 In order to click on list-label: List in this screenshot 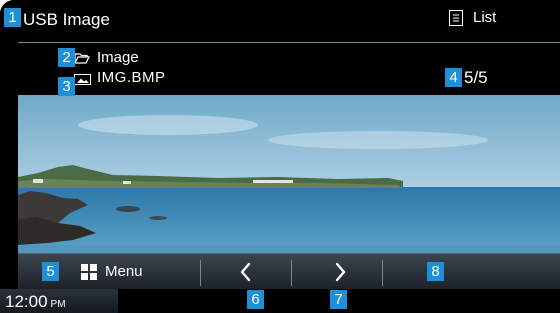, I will do `click(485, 17)`.